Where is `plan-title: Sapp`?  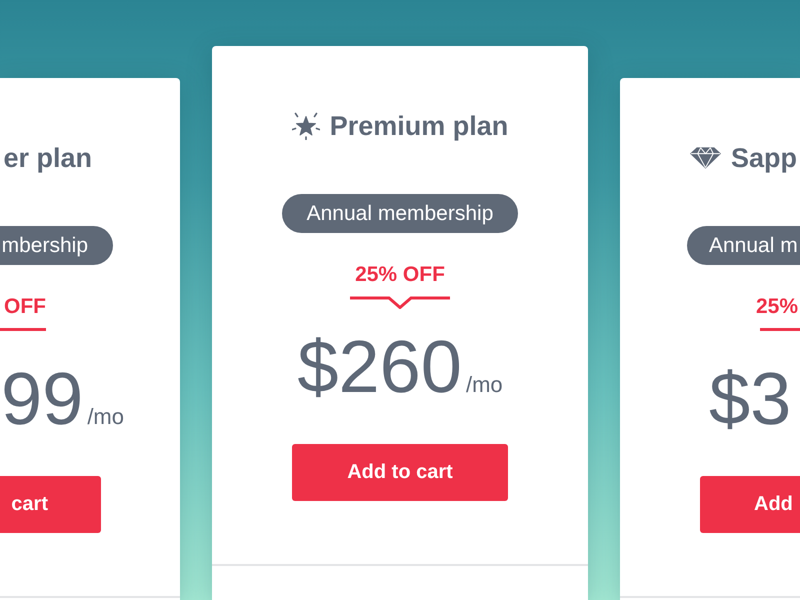
plan-title: Sapp is located at coordinates (764, 158).